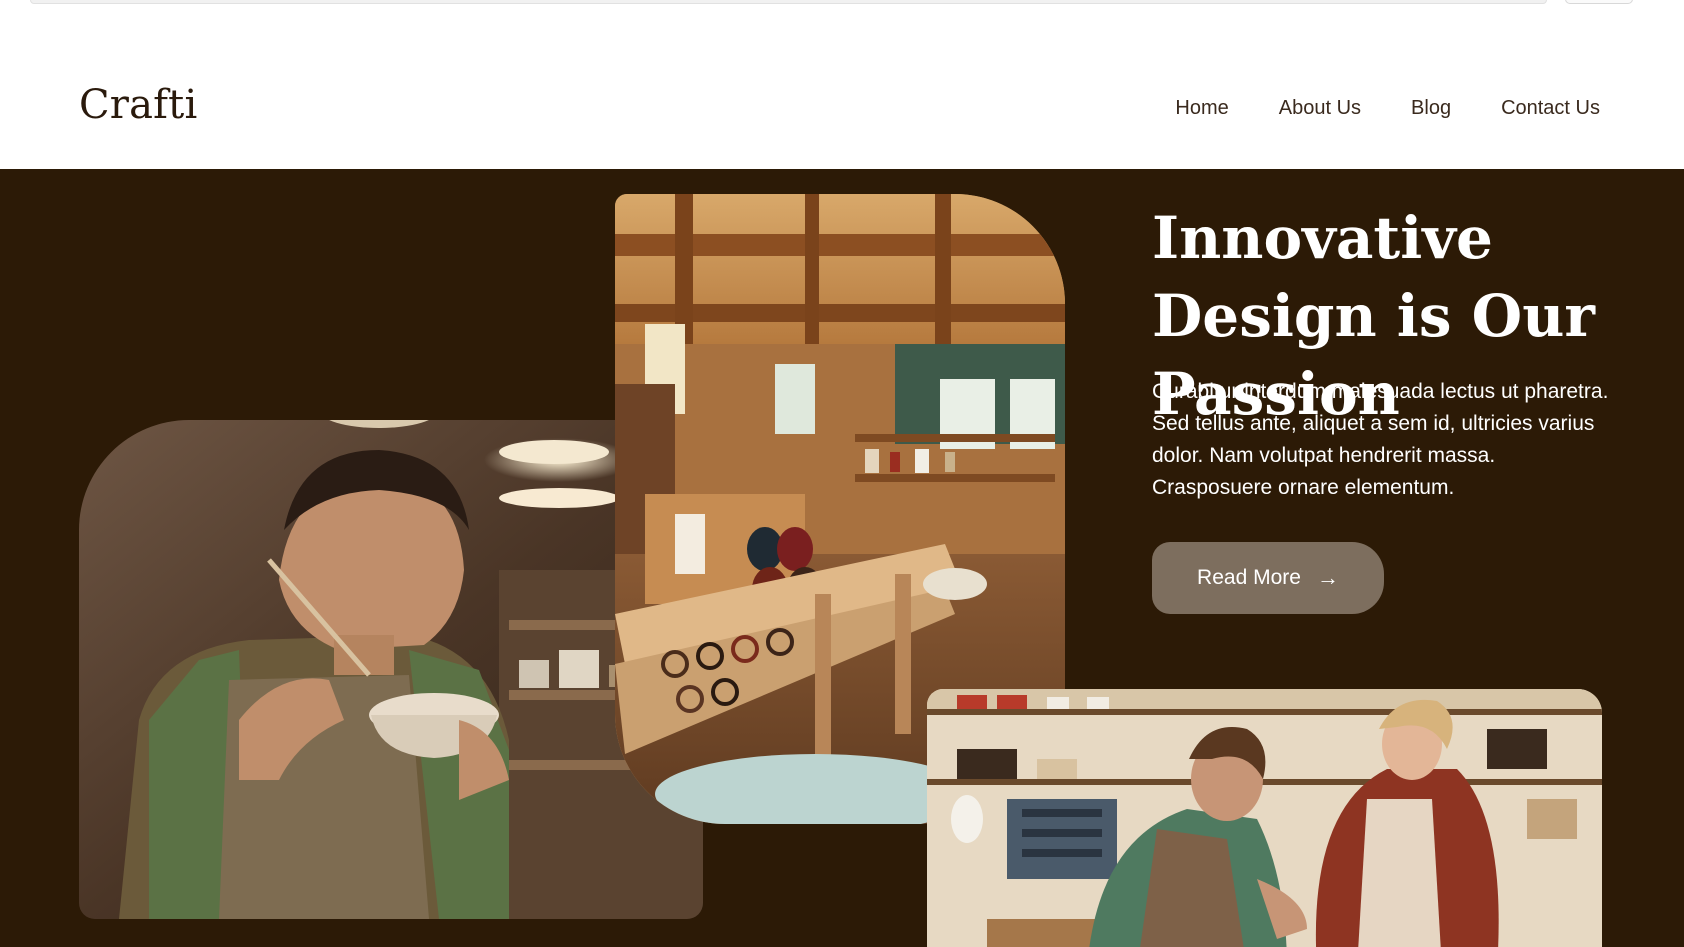 Image resolution: width=1684 pixels, height=947 pixels. I want to click on nav-blog: Blog, so click(1431, 108).